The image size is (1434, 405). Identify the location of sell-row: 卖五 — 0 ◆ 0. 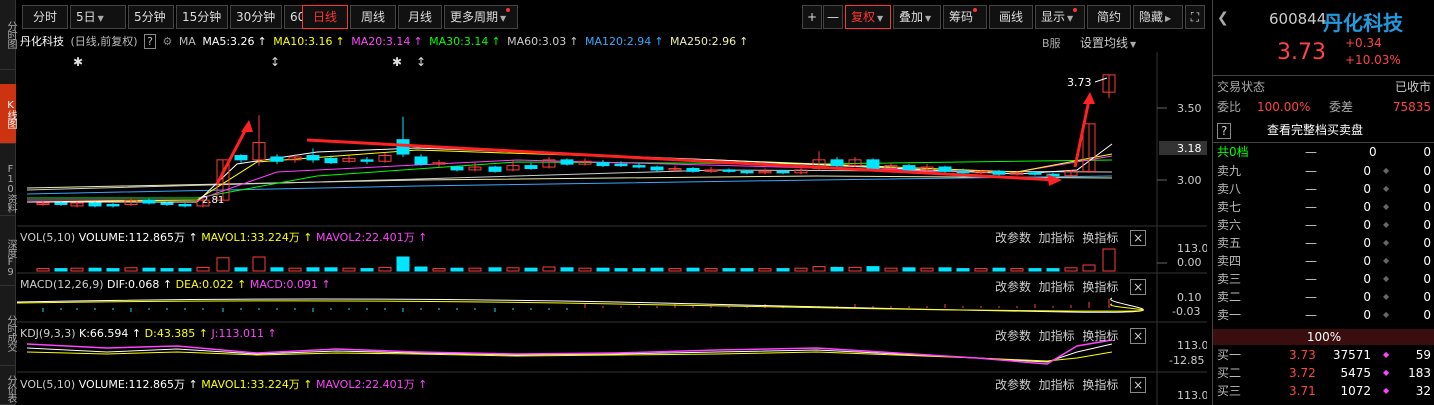
(1323, 243).